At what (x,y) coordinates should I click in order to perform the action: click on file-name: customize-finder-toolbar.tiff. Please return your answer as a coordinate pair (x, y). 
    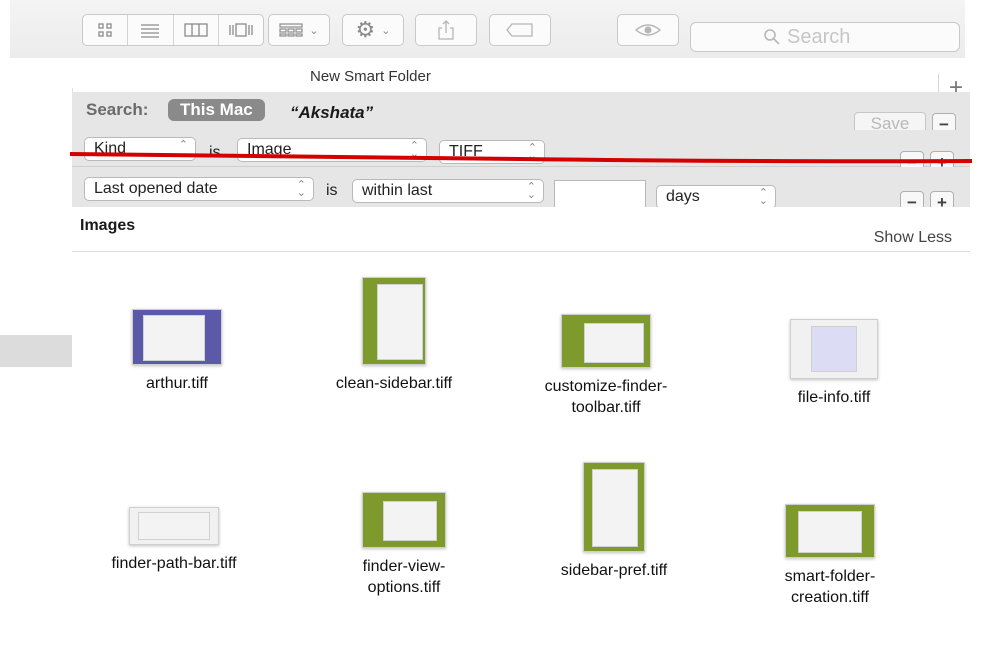
    Looking at the image, I should click on (606, 397).